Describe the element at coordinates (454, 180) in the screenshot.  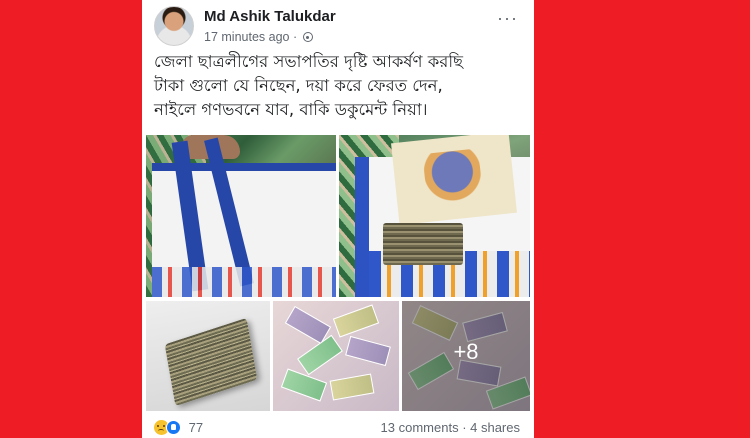
I see `photo-document` at that location.